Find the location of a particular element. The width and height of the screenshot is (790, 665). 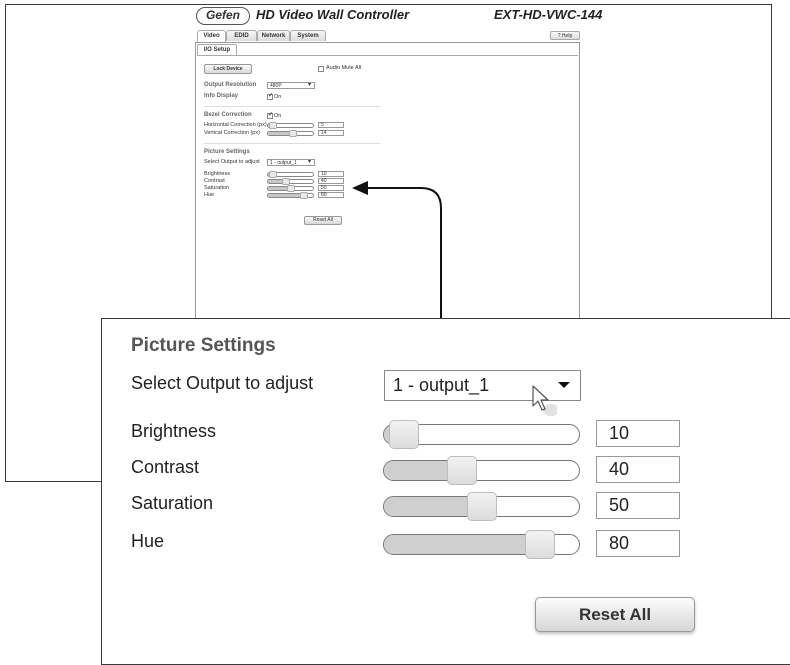

value-input-brightness: 10 is located at coordinates (638, 433).